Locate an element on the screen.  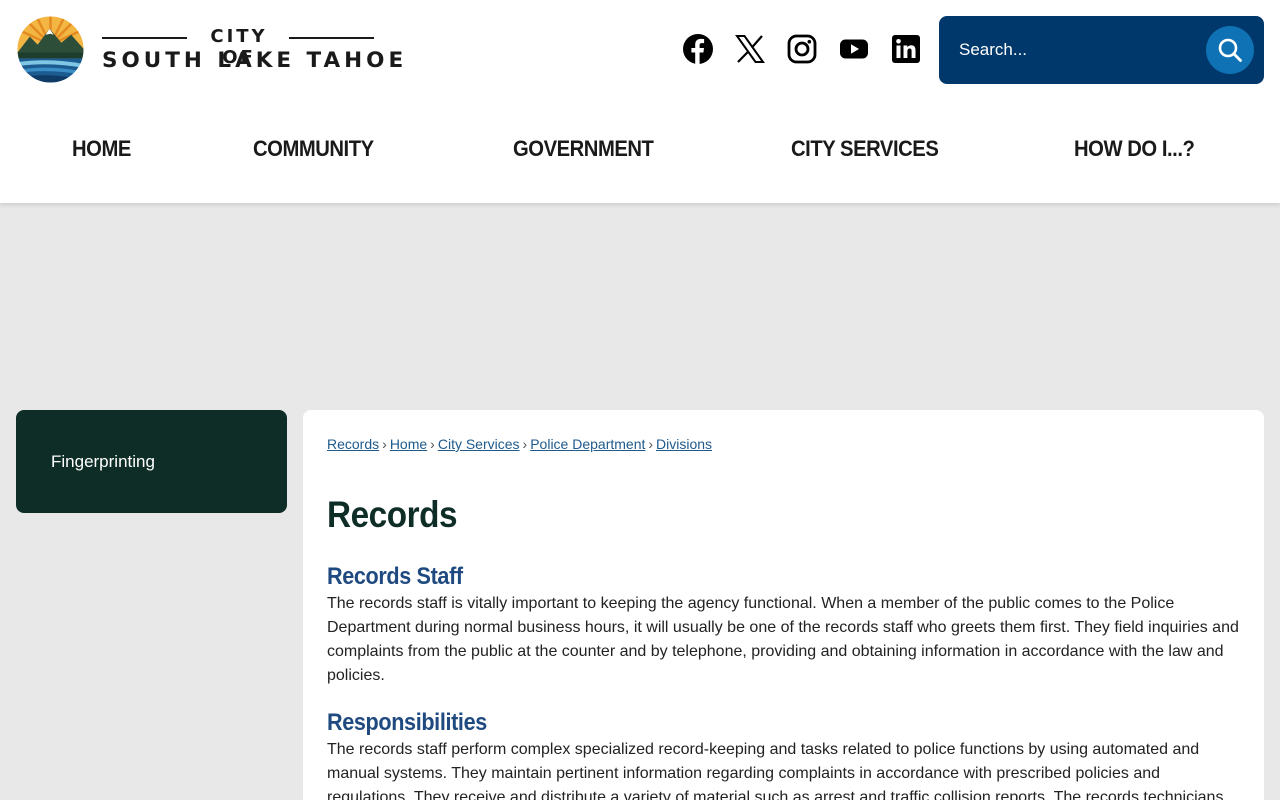
lake-tahoe-emblem-icon is located at coordinates (50, 49).